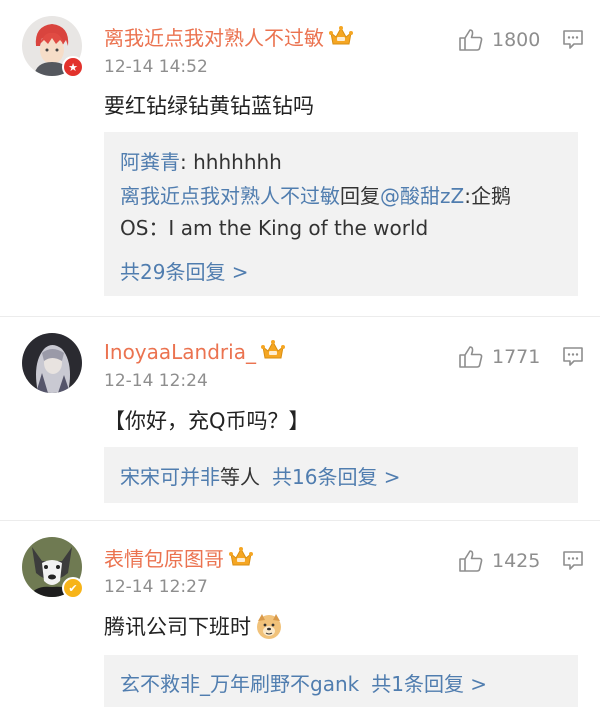 This screenshot has width=600, height=726. I want to click on username: 表情包原图哥, so click(179, 558).